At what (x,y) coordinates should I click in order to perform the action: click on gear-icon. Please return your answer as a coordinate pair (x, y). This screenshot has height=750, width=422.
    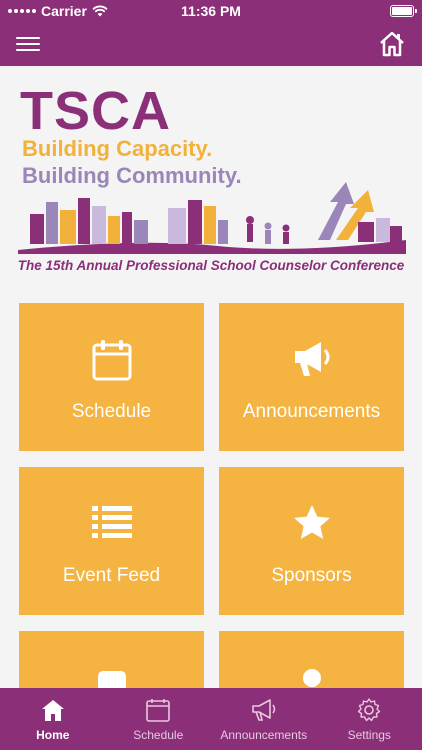
    Looking at the image, I should click on (369, 710).